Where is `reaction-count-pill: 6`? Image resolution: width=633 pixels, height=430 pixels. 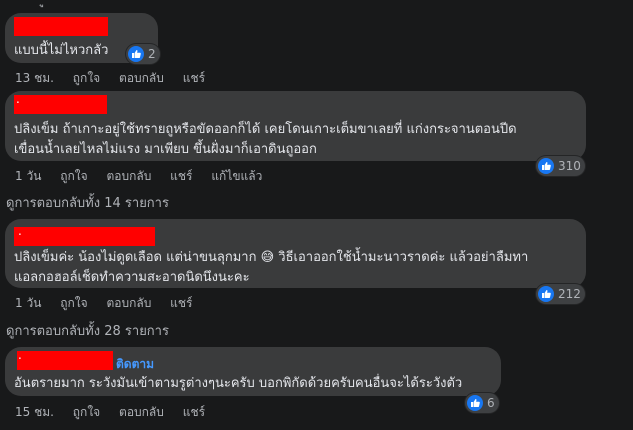 reaction-count-pill: 6 is located at coordinates (482, 403).